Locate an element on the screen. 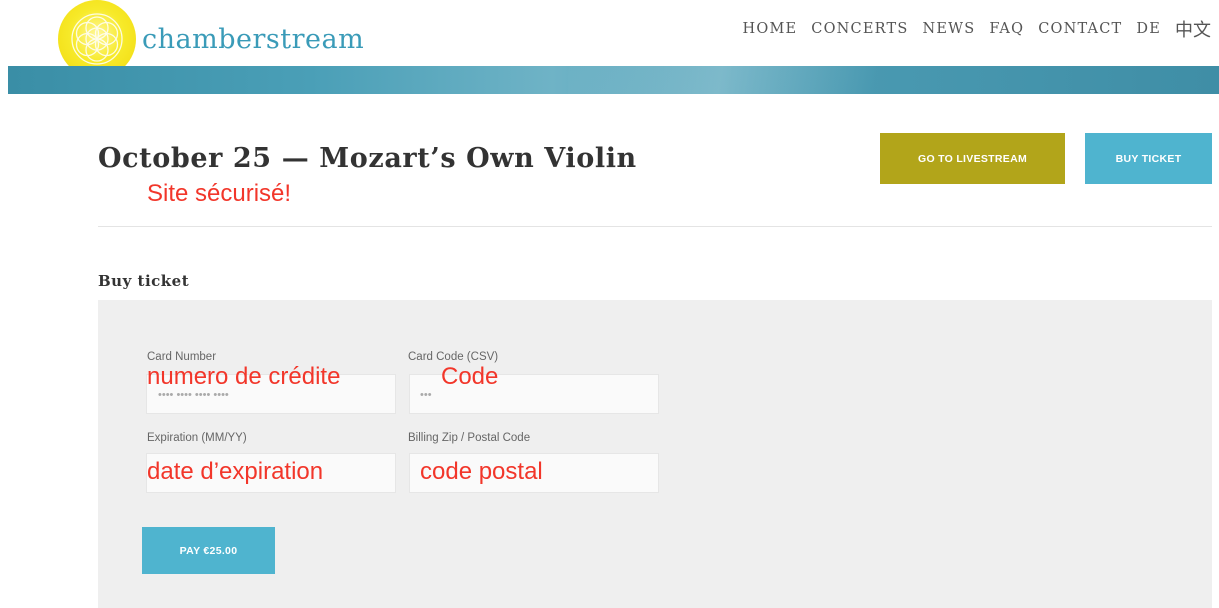 The image size is (1219, 608). nav-lang-zh: 中文 is located at coordinates (1193, 29).